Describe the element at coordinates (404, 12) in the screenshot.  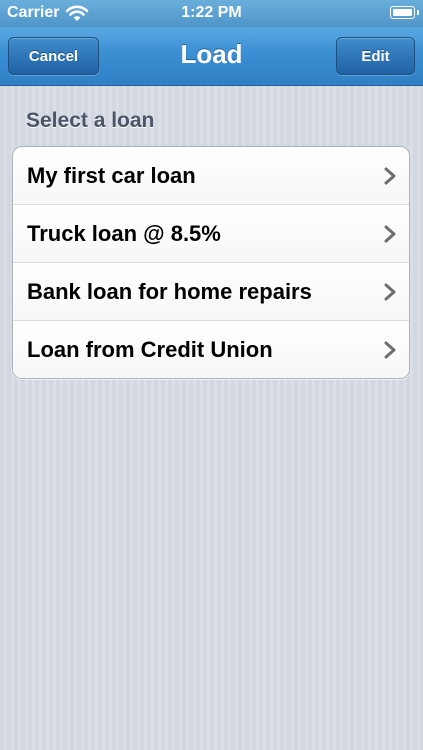
I see `battery-icon` at that location.